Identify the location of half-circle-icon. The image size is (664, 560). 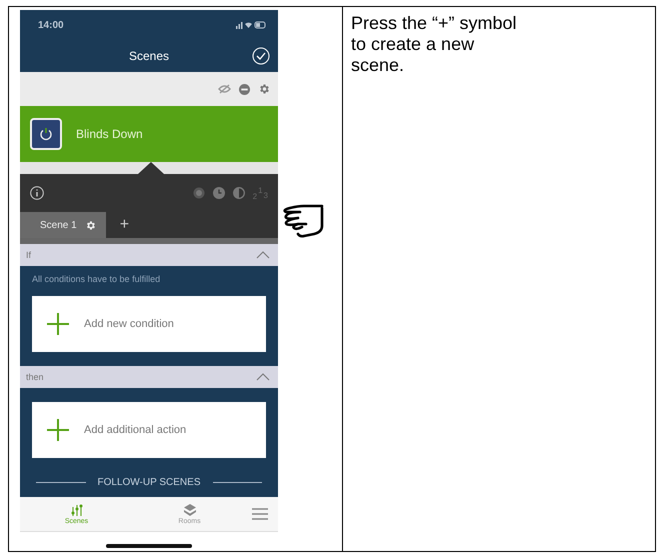
(238, 193).